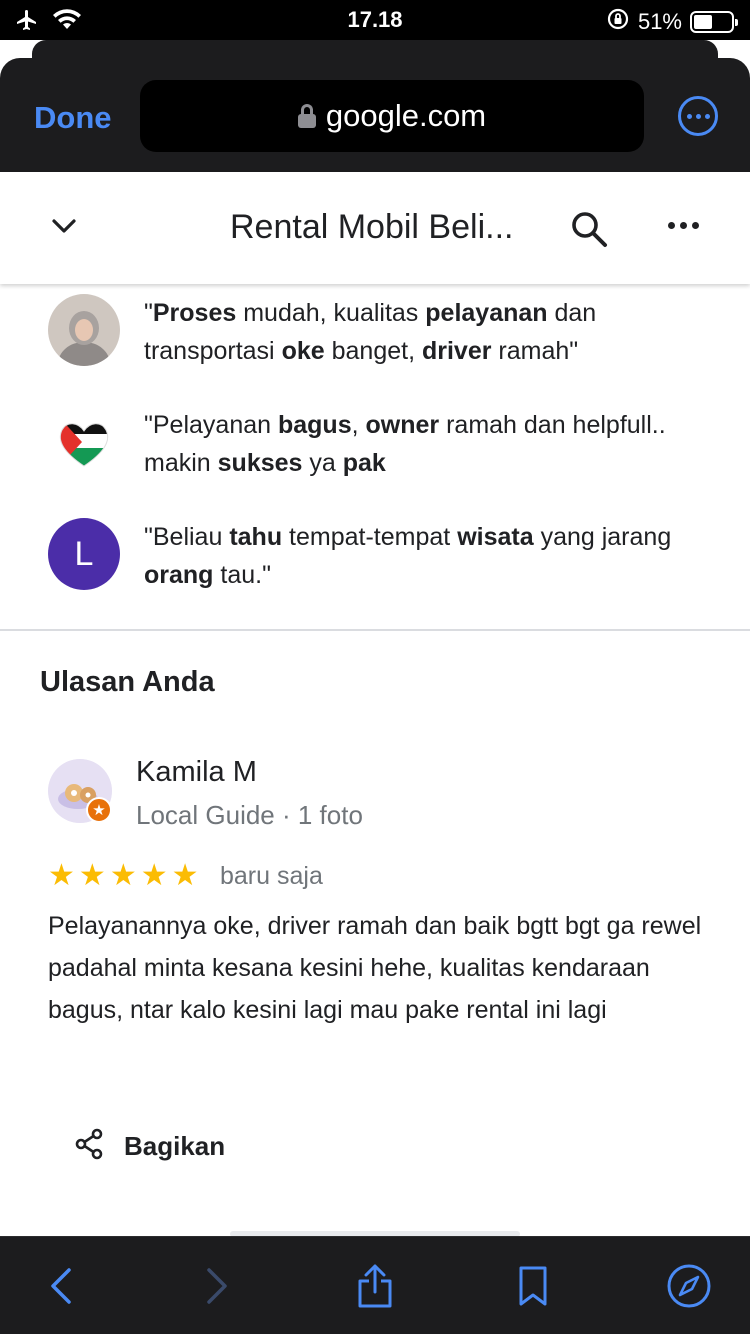 This screenshot has height=1334, width=750. What do you see at coordinates (89, 1146) in the screenshot?
I see `share-icon` at bounding box center [89, 1146].